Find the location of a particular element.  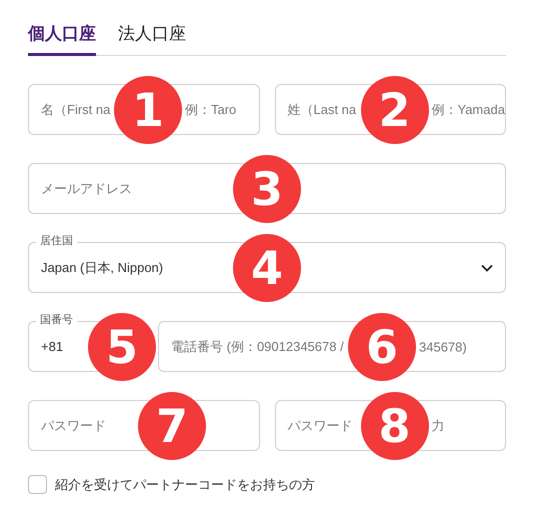

field-label: 居住国 is located at coordinates (56, 241).